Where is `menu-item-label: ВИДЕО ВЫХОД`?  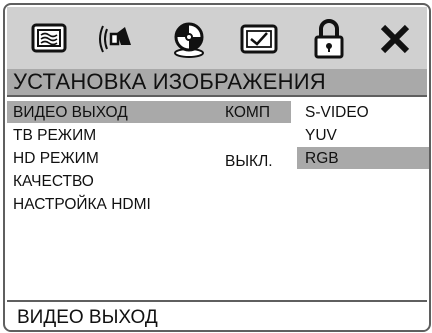 menu-item-label: ВИДЕО ВЫХОД is located at coordinates (70, 112).